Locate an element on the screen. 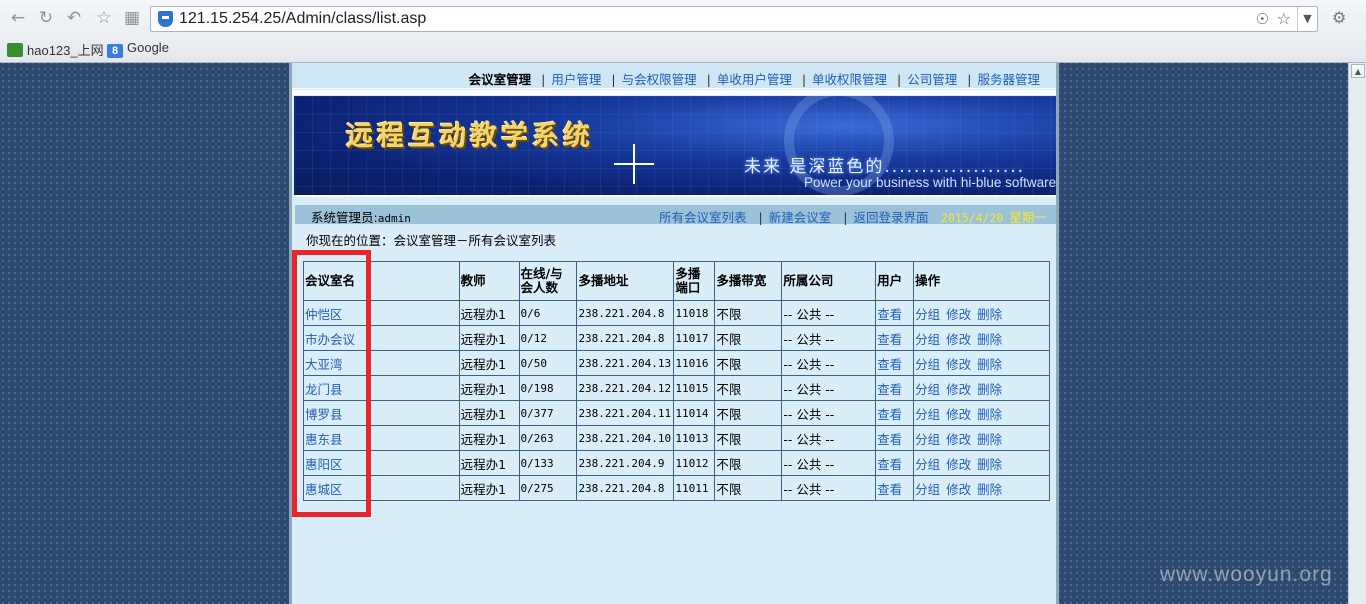 Image resolution: width=1366 pixels, height=604 pixels. multicast-address-cell: 238.221.204.9 is located at coordinates (625, 463).